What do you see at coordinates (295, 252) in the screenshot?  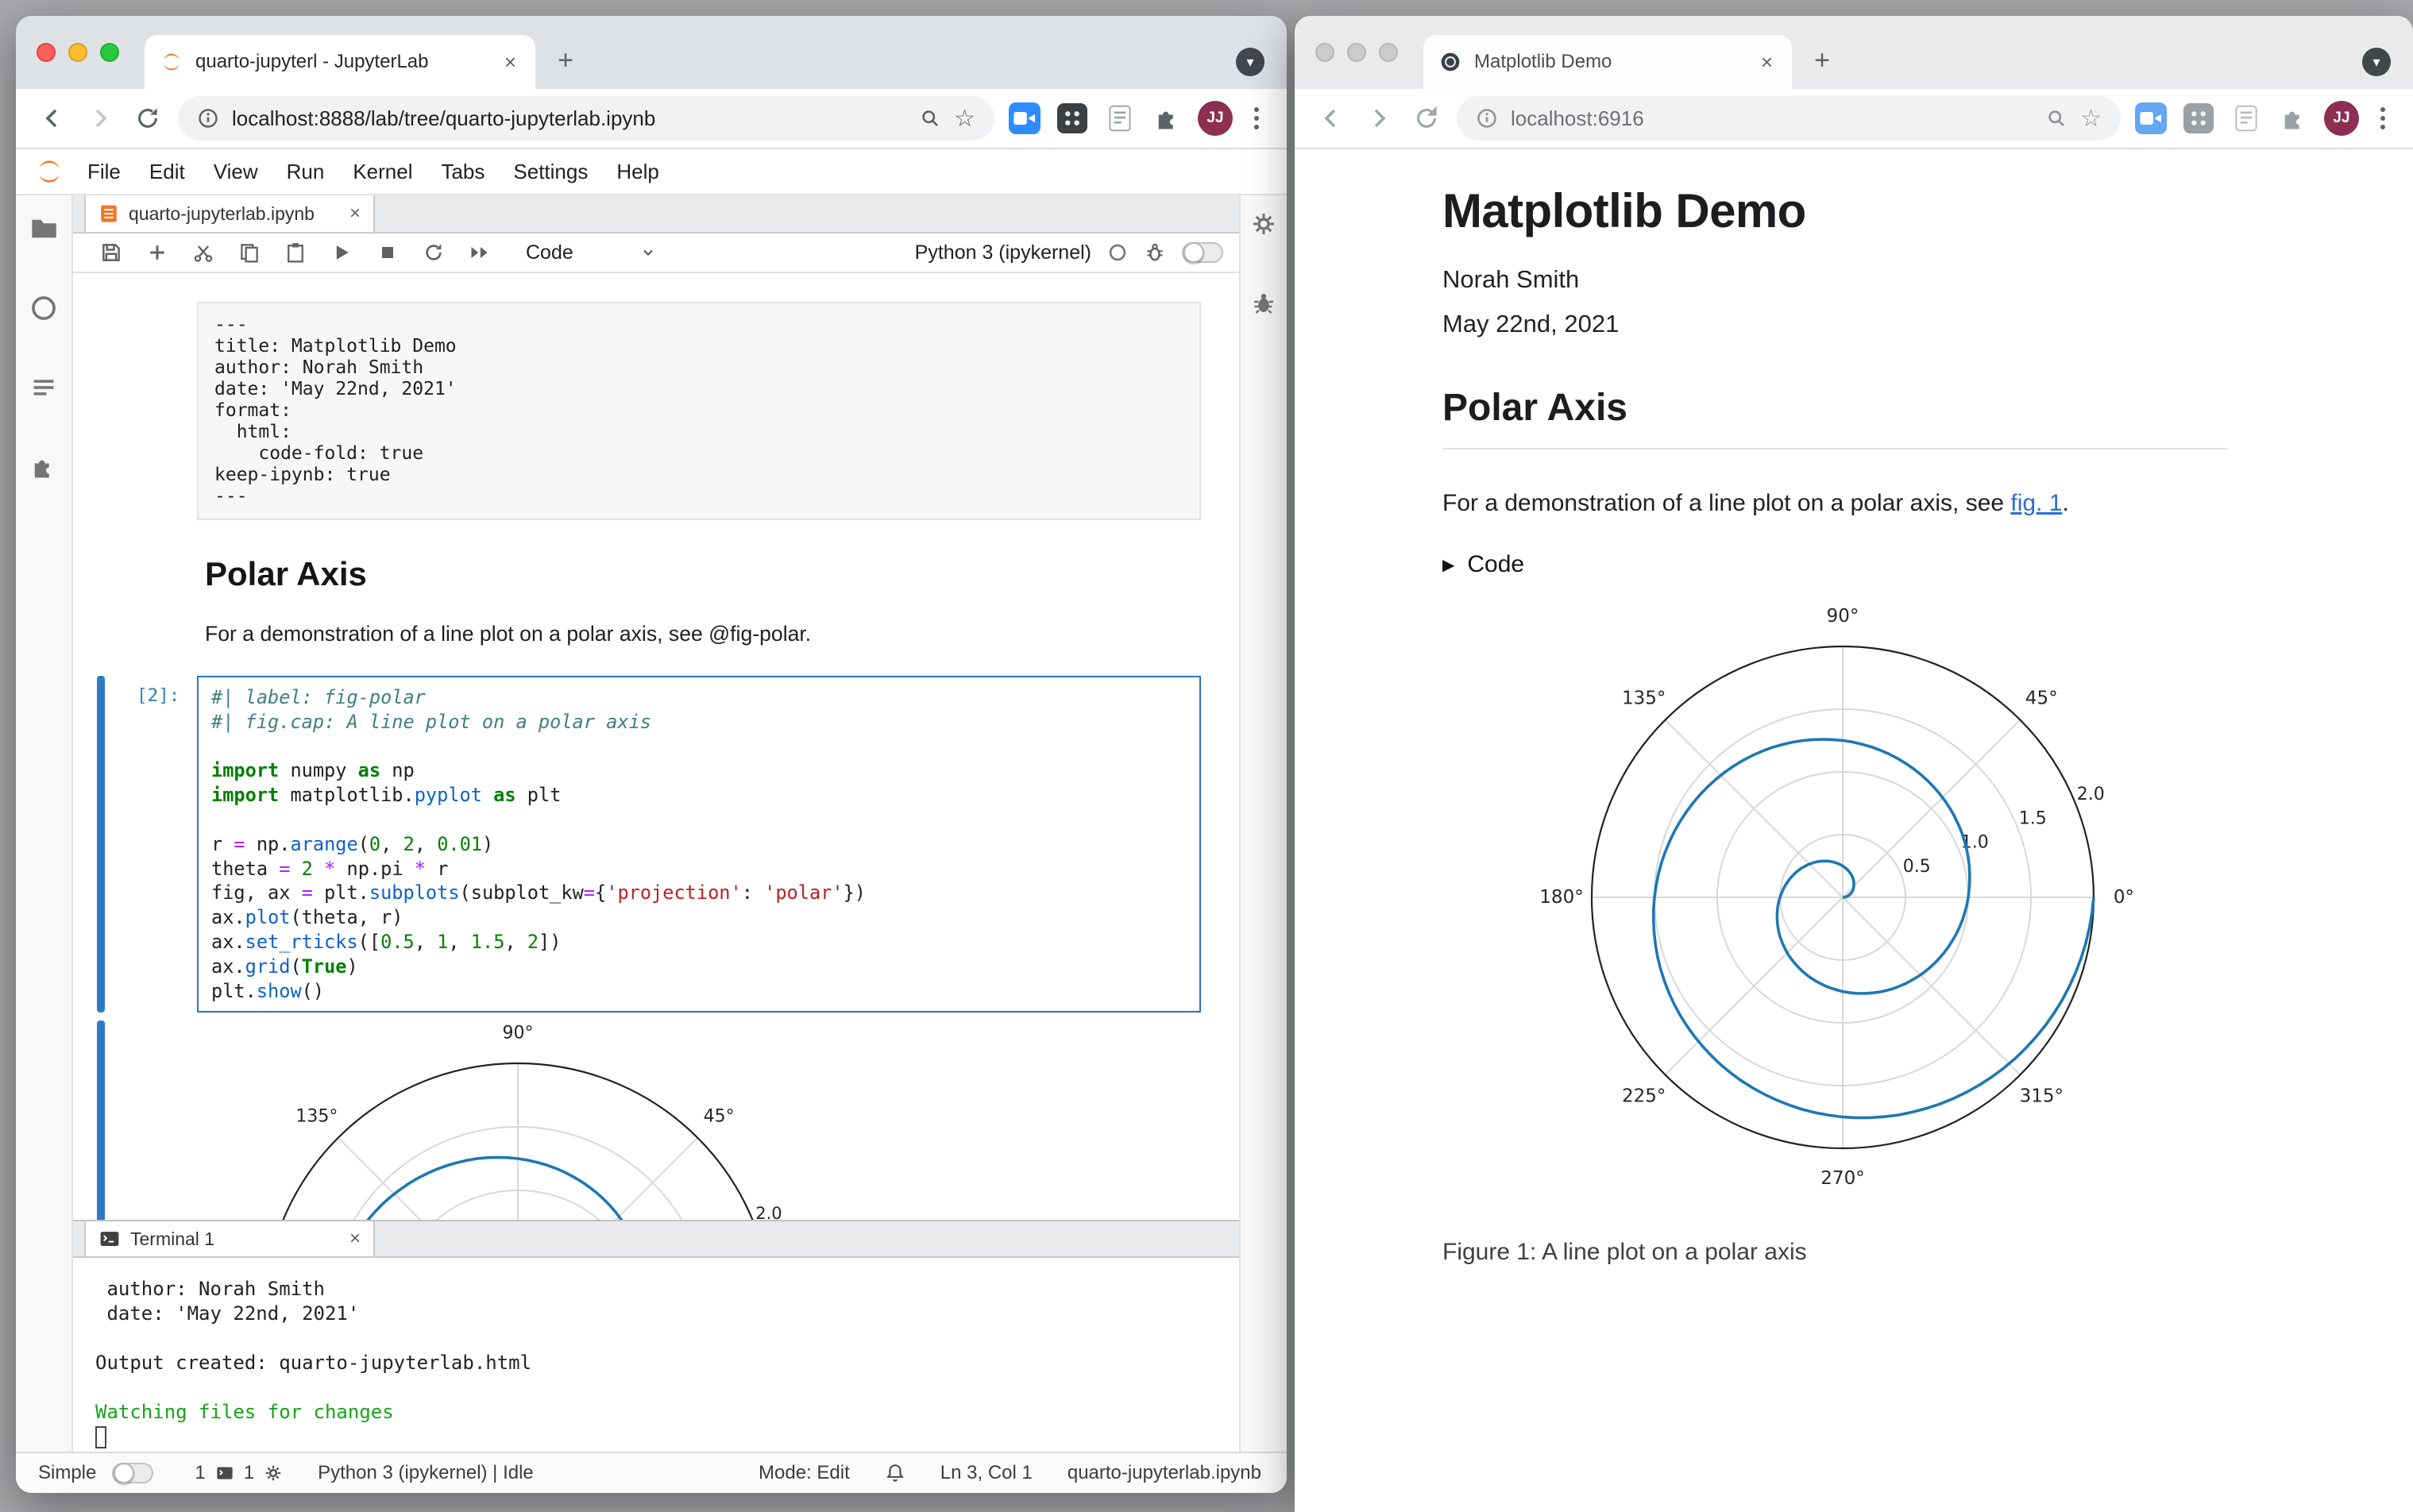 I see `paste-icon` at bounding box center [295, 252].